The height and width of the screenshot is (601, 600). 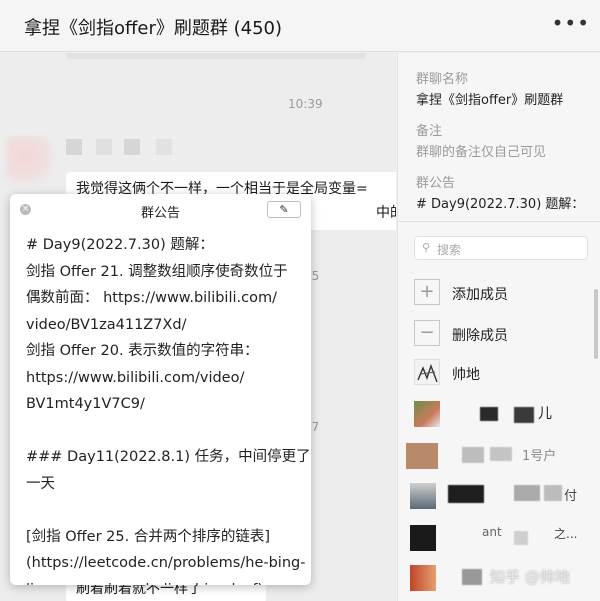 What do you see at coordinates (427, 333) in the screenshot?
I see `minus-icon: −` at bounding box center [427, 333].